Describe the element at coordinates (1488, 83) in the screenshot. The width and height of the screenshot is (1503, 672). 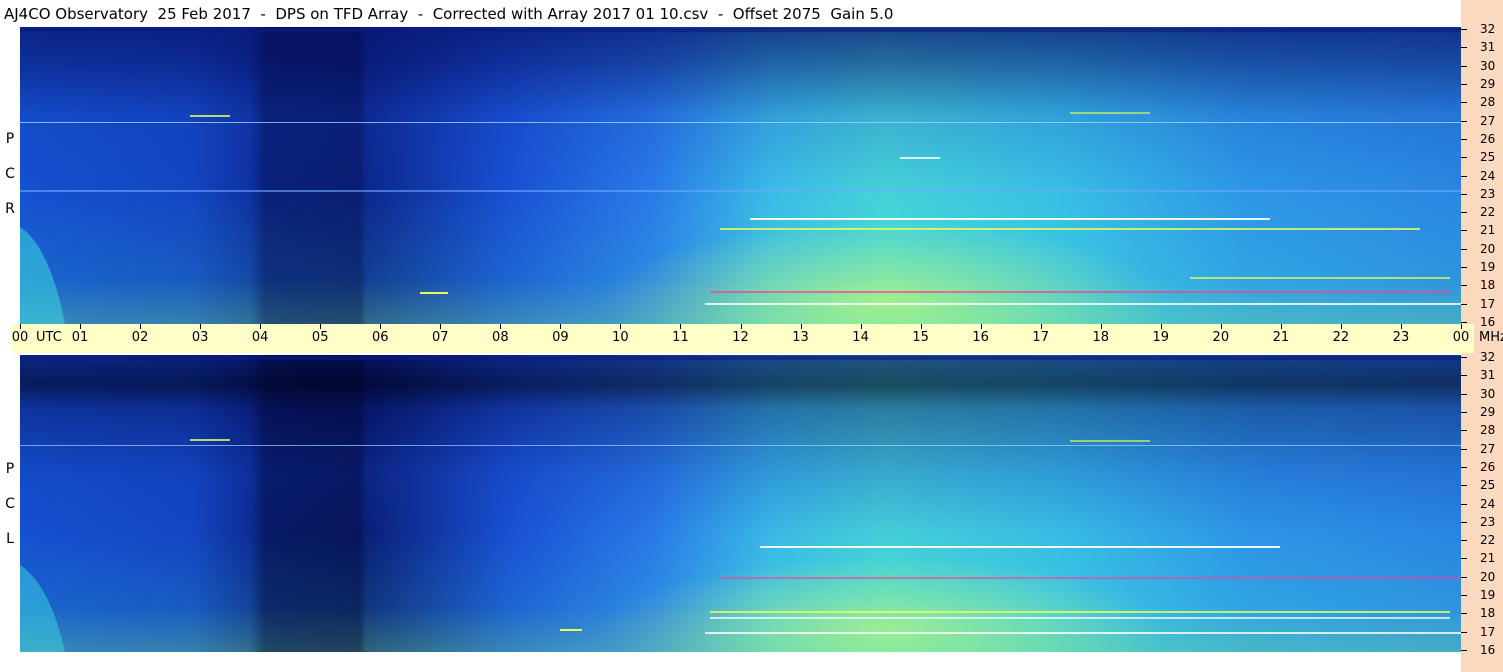
I see `freq-axis-tick-label: 29` at that location.